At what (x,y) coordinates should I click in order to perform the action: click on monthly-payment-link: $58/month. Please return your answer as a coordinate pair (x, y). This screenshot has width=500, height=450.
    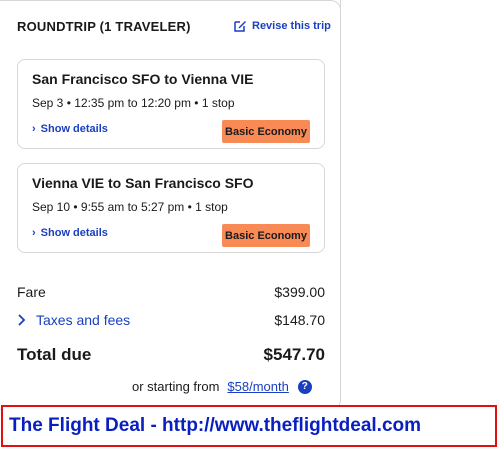
    Looking at the image, I should click on (257, 386).